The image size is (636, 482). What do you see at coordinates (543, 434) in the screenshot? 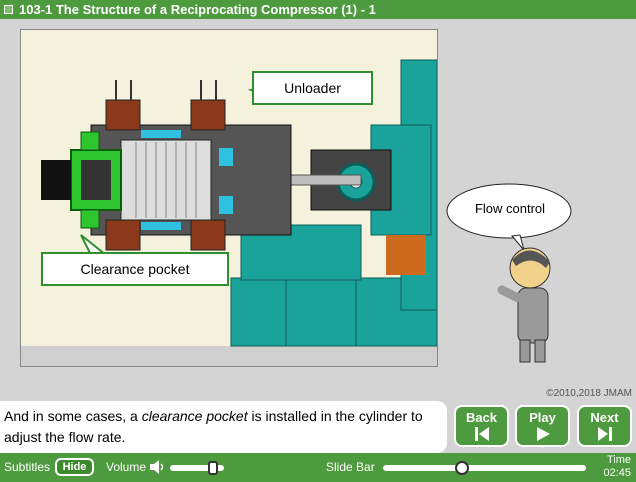
I see `play-icon` at bounding box center [543, 434].